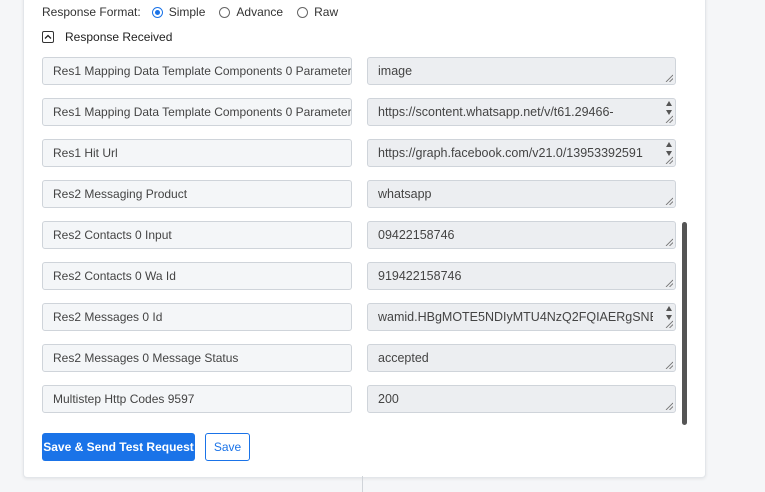 This screenshot has height=492, width=765. I want to click on field-key-input: Res2 Contacts 0 Input, so click(197, 235).